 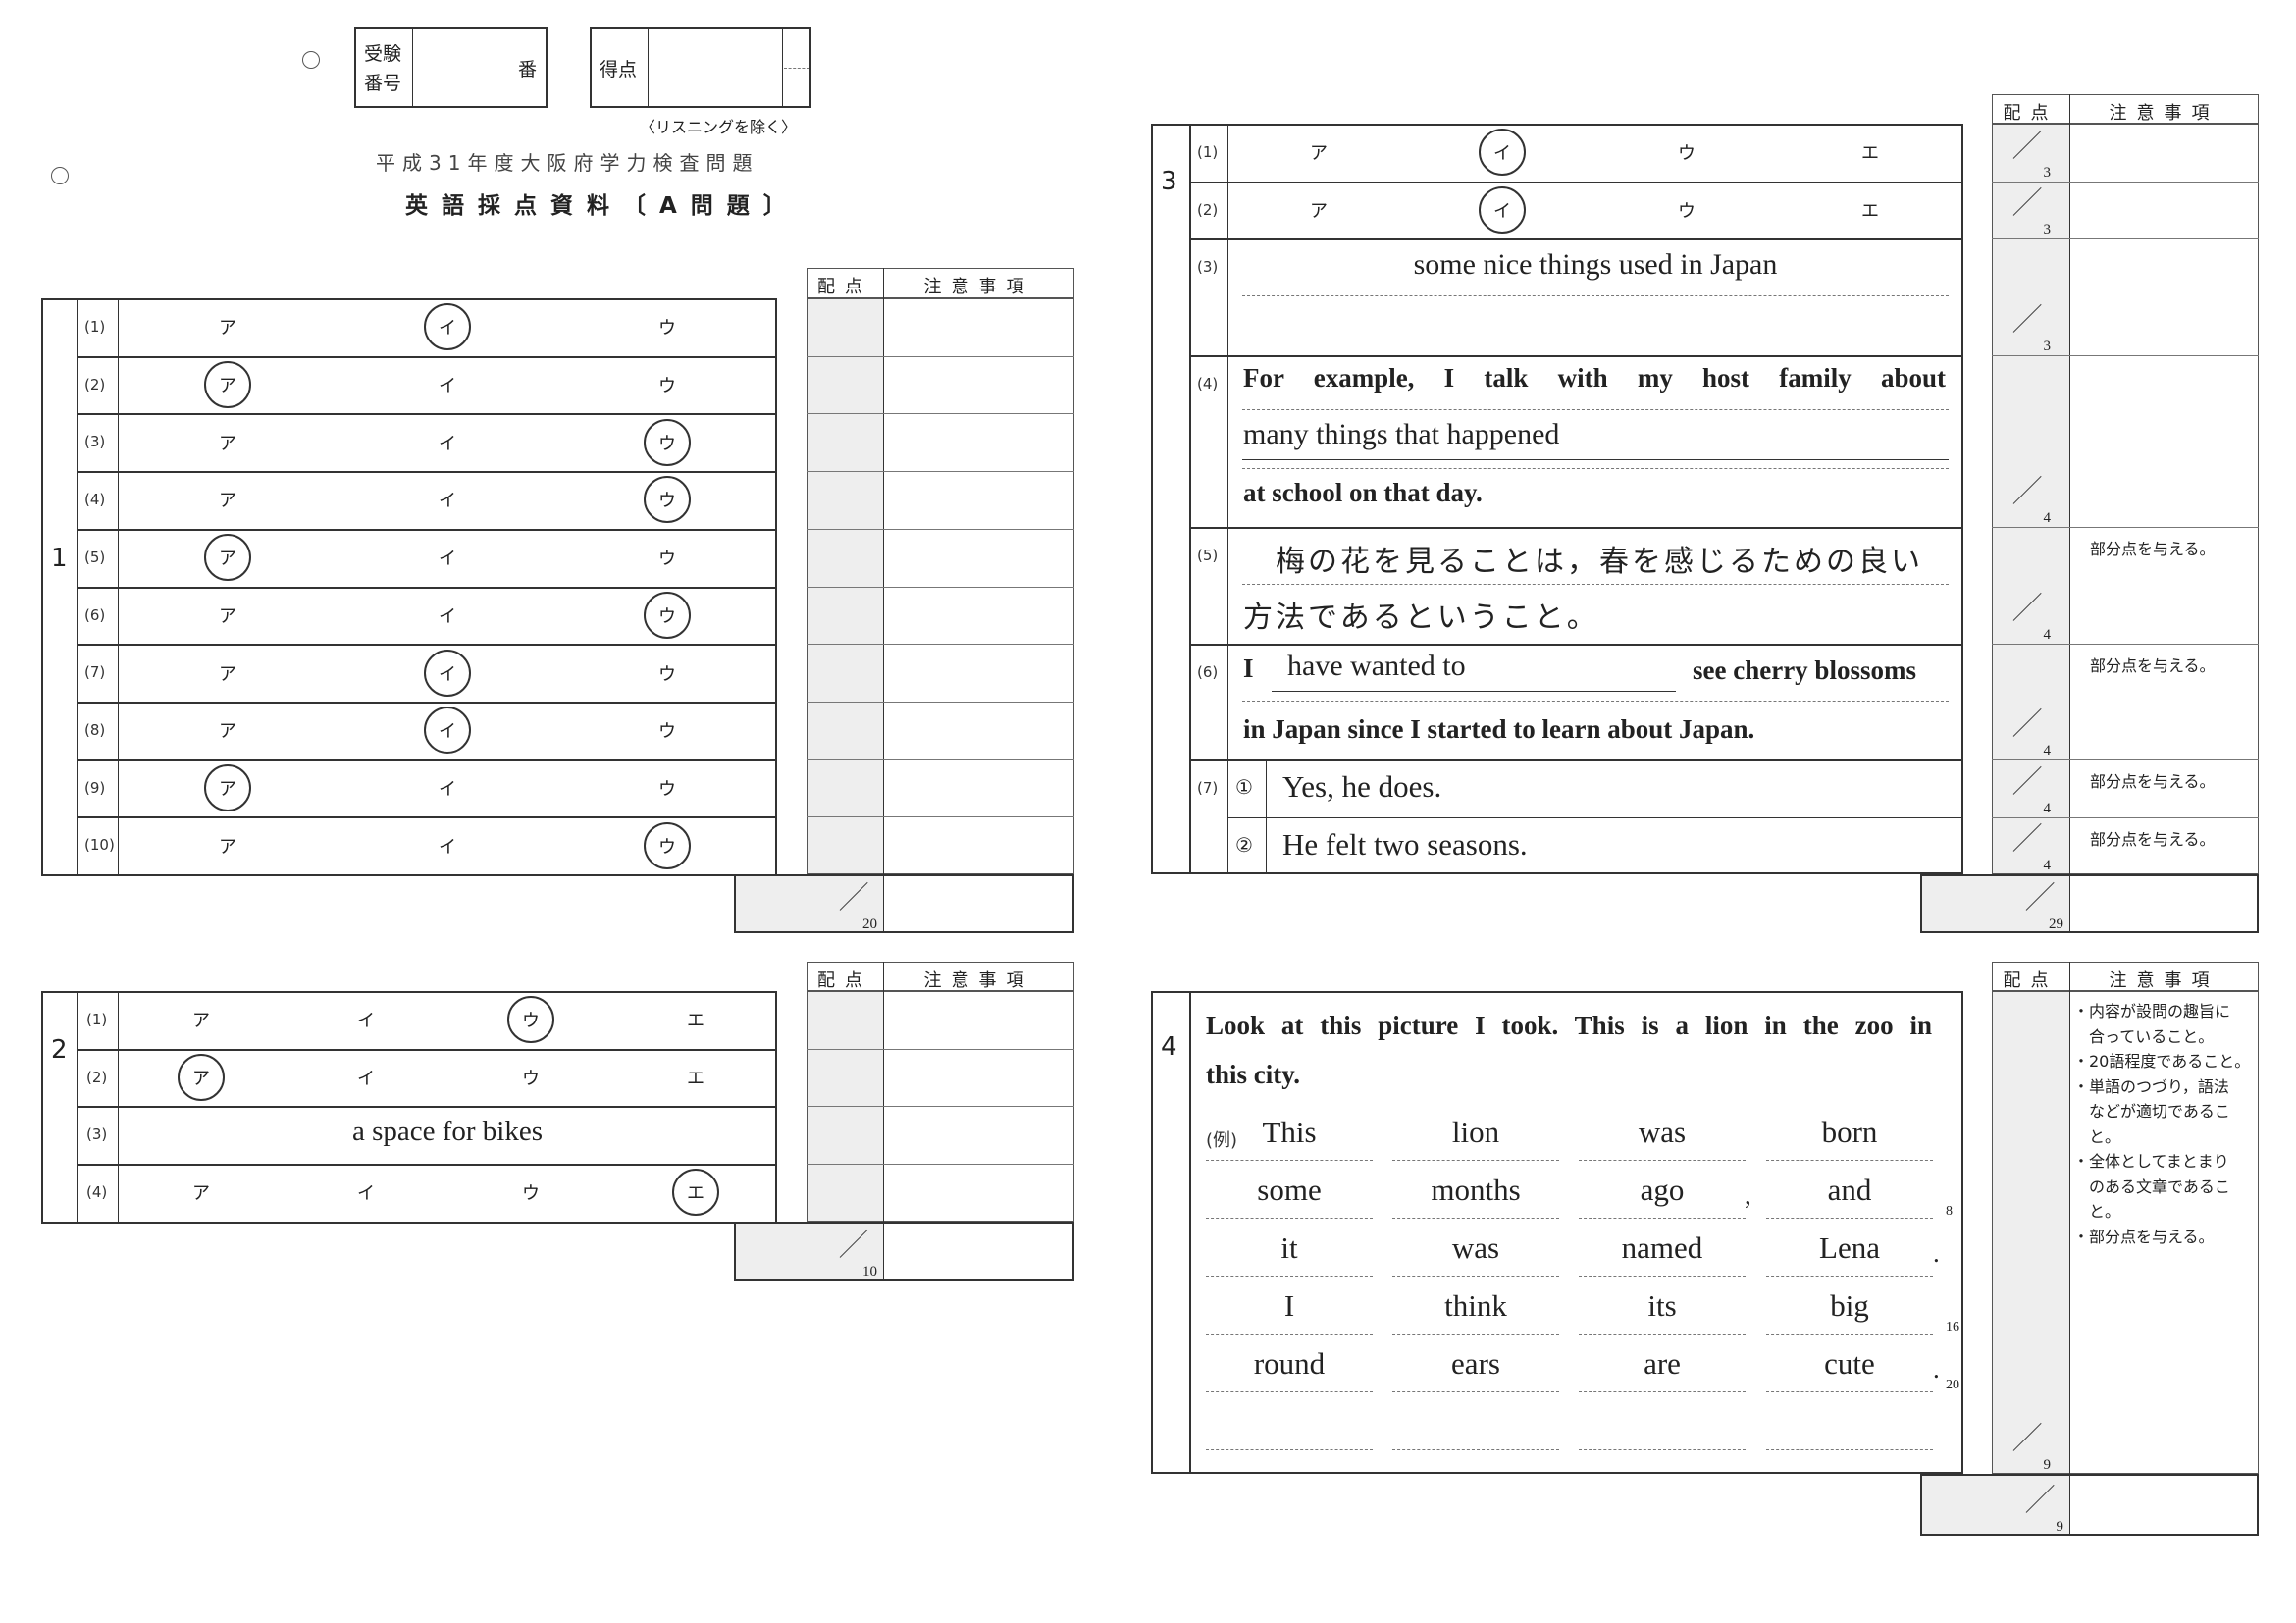 What do you see at coordinates (1949, 1211) in the screenshot?
I see `word-count-marker: 8` at bounding box center [1949, 1211].